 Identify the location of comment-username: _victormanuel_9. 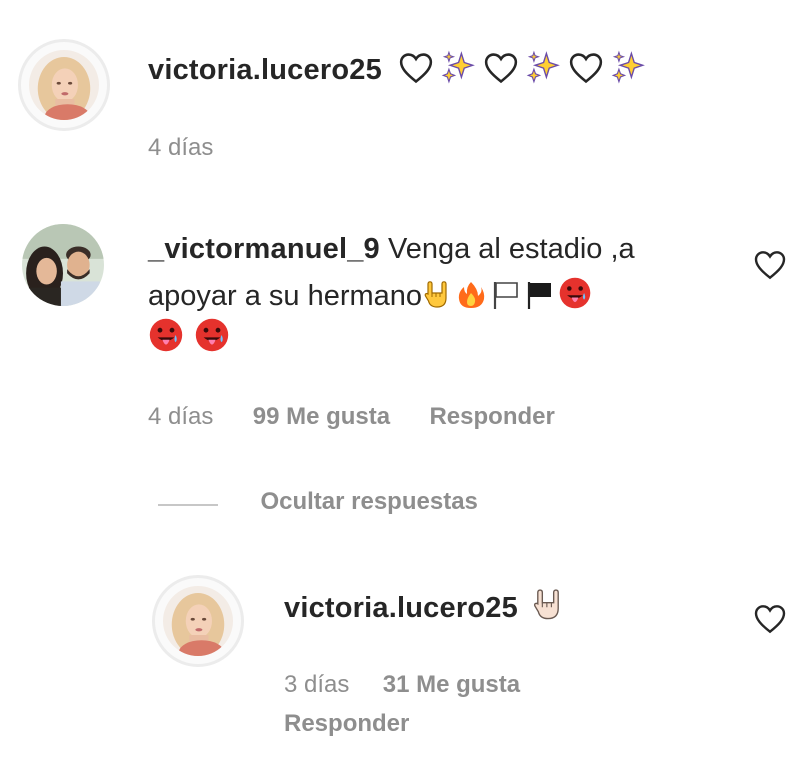
(264, 249).